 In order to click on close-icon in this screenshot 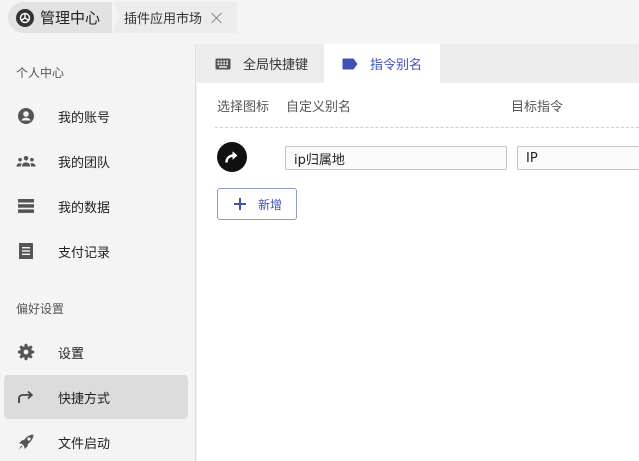, I will do `click(217, 18)`.